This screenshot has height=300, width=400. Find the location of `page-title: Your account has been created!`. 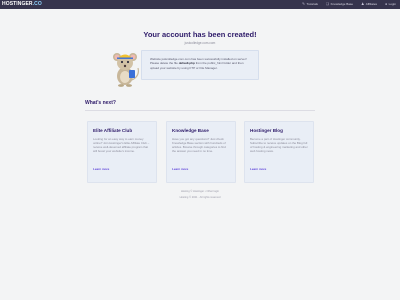

page-title: Your account has been created! is located at coordinates (200, 34).